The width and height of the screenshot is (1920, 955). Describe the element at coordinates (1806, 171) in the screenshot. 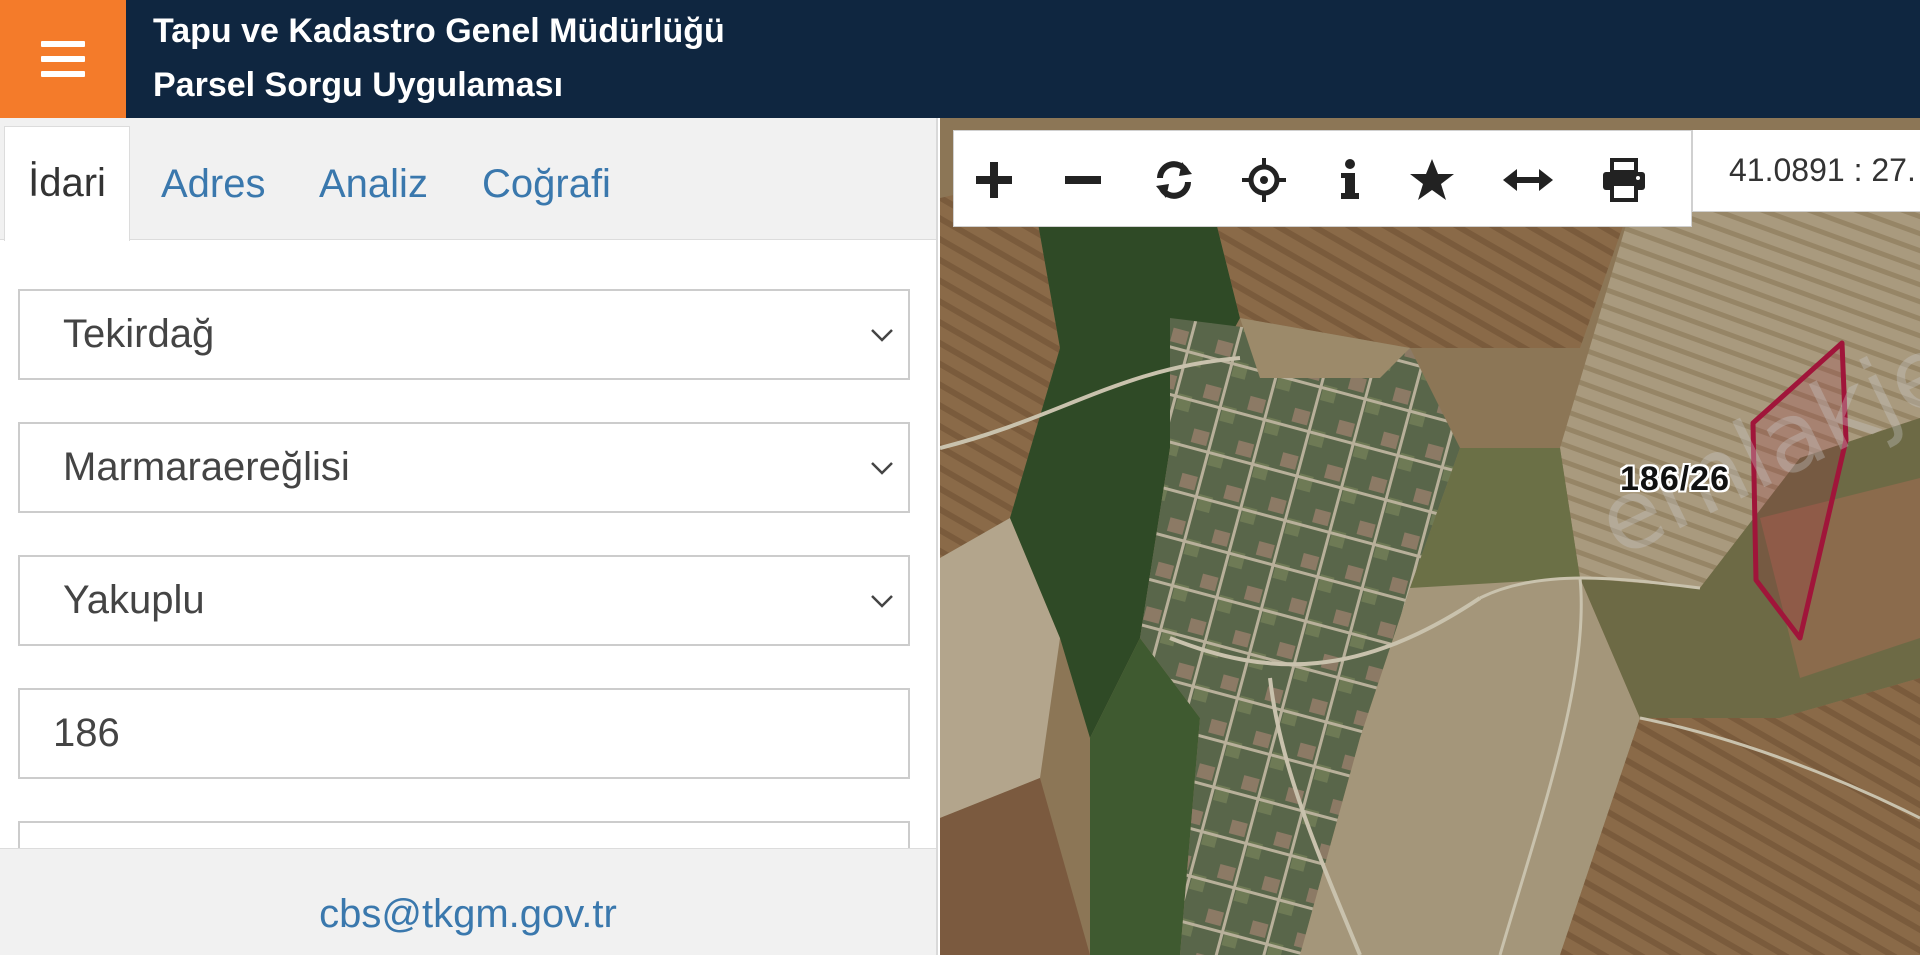

I see `coordinate-readout: 41.0891 : 27.` at that location.